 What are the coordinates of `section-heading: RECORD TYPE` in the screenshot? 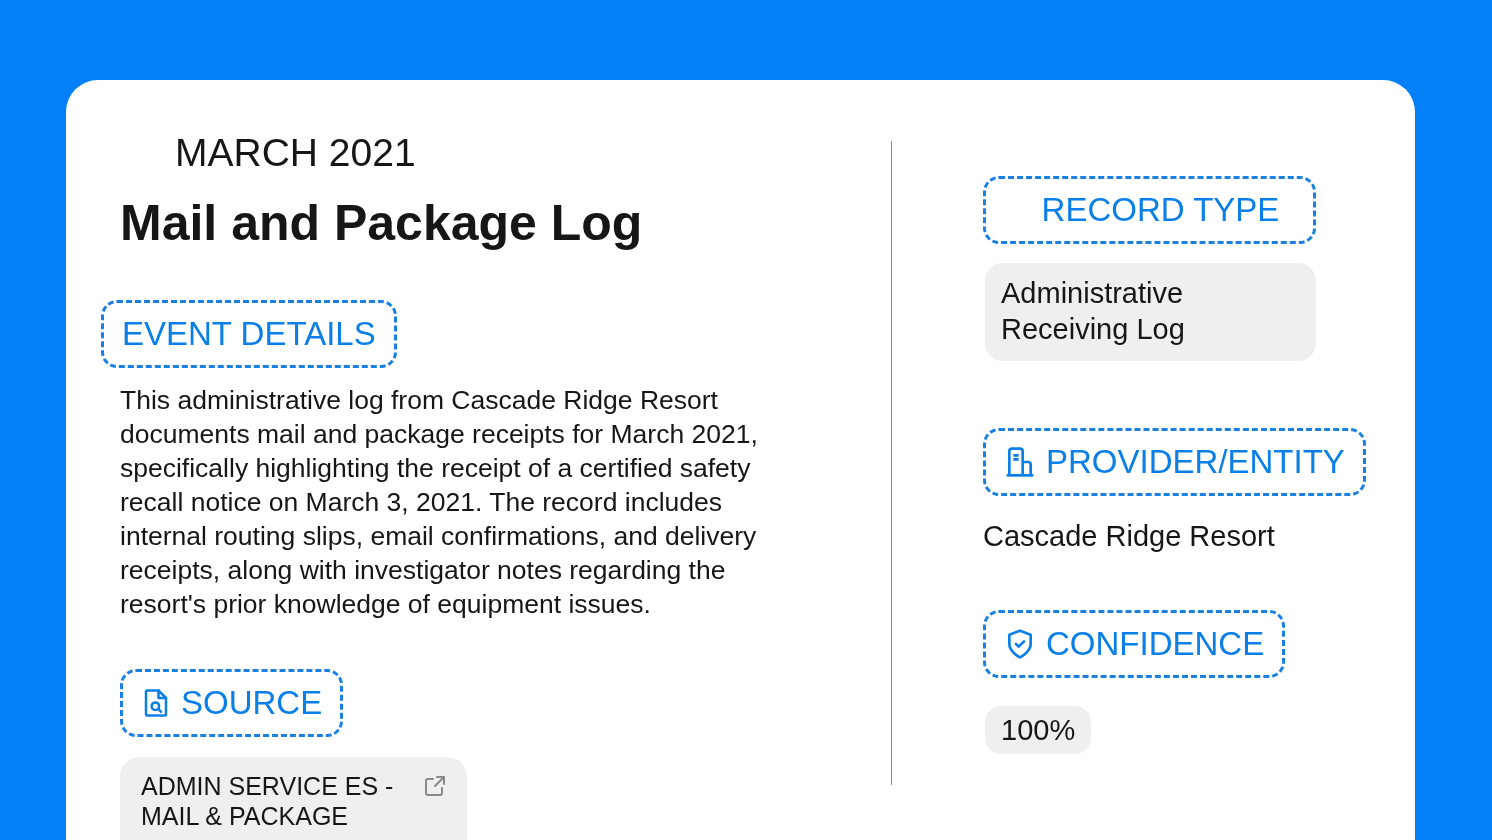 It's located at (1149, 210).